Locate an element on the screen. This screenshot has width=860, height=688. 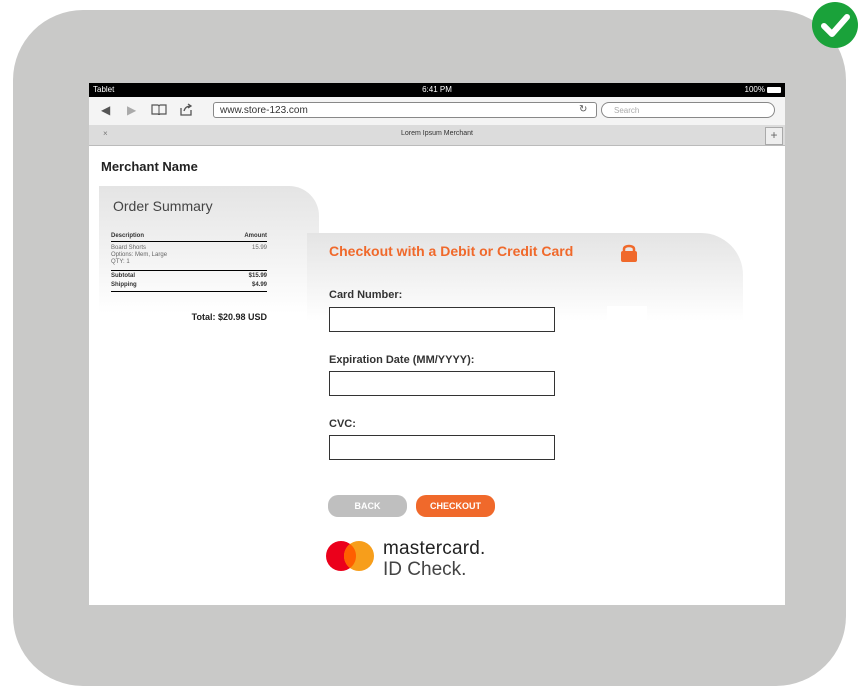
battery-label: 100% is located at coordinates (754, 89).